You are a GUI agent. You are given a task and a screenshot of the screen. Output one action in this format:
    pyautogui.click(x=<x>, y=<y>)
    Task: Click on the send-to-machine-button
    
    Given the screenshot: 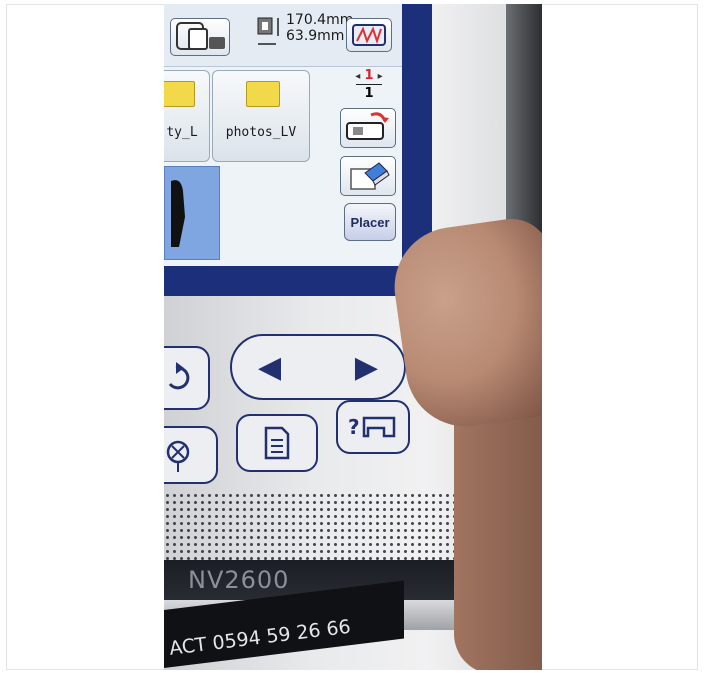 What is the action you would take?
    pyautogui.click(x=368, y=128)
    